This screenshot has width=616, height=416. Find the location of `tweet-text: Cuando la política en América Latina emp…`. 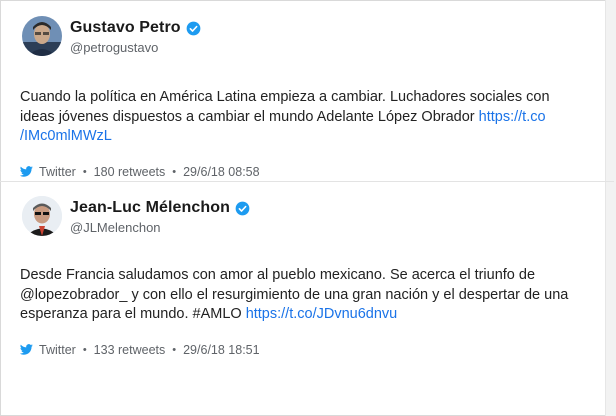

tweet-text: Cuando la política en América Latina emp… is located at coordinates (285, 116).